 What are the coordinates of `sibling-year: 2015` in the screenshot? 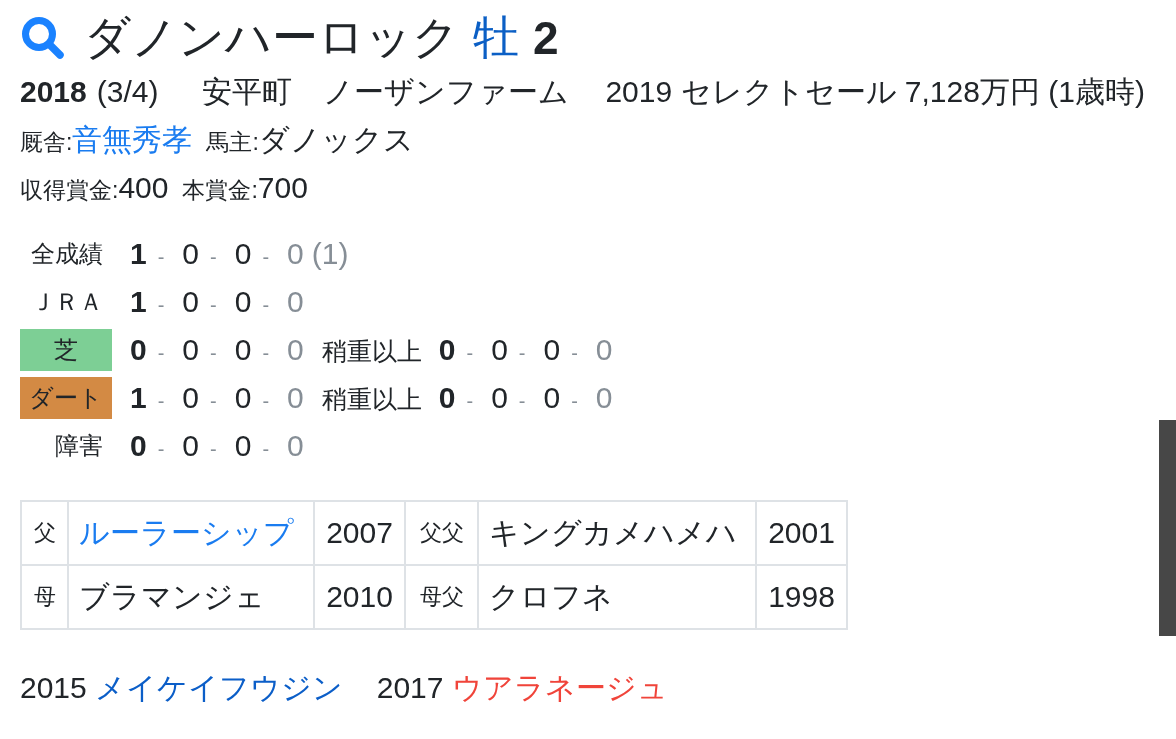 It's located at (53, 688).